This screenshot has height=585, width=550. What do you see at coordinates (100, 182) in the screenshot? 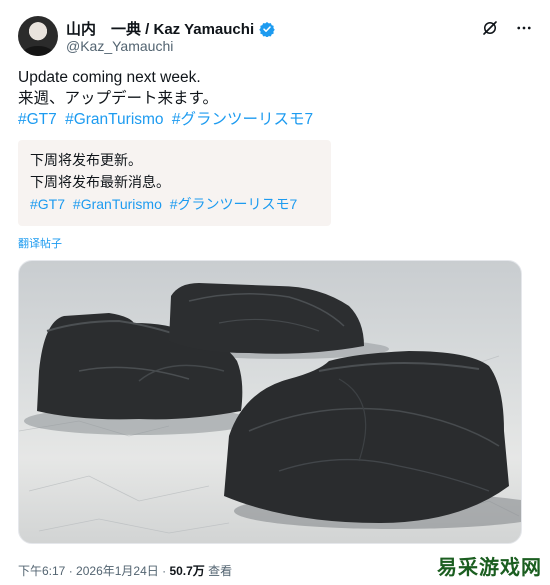
I see `translation-line-2: 下周将发布最新消息。` at bounding box center [100, 182].